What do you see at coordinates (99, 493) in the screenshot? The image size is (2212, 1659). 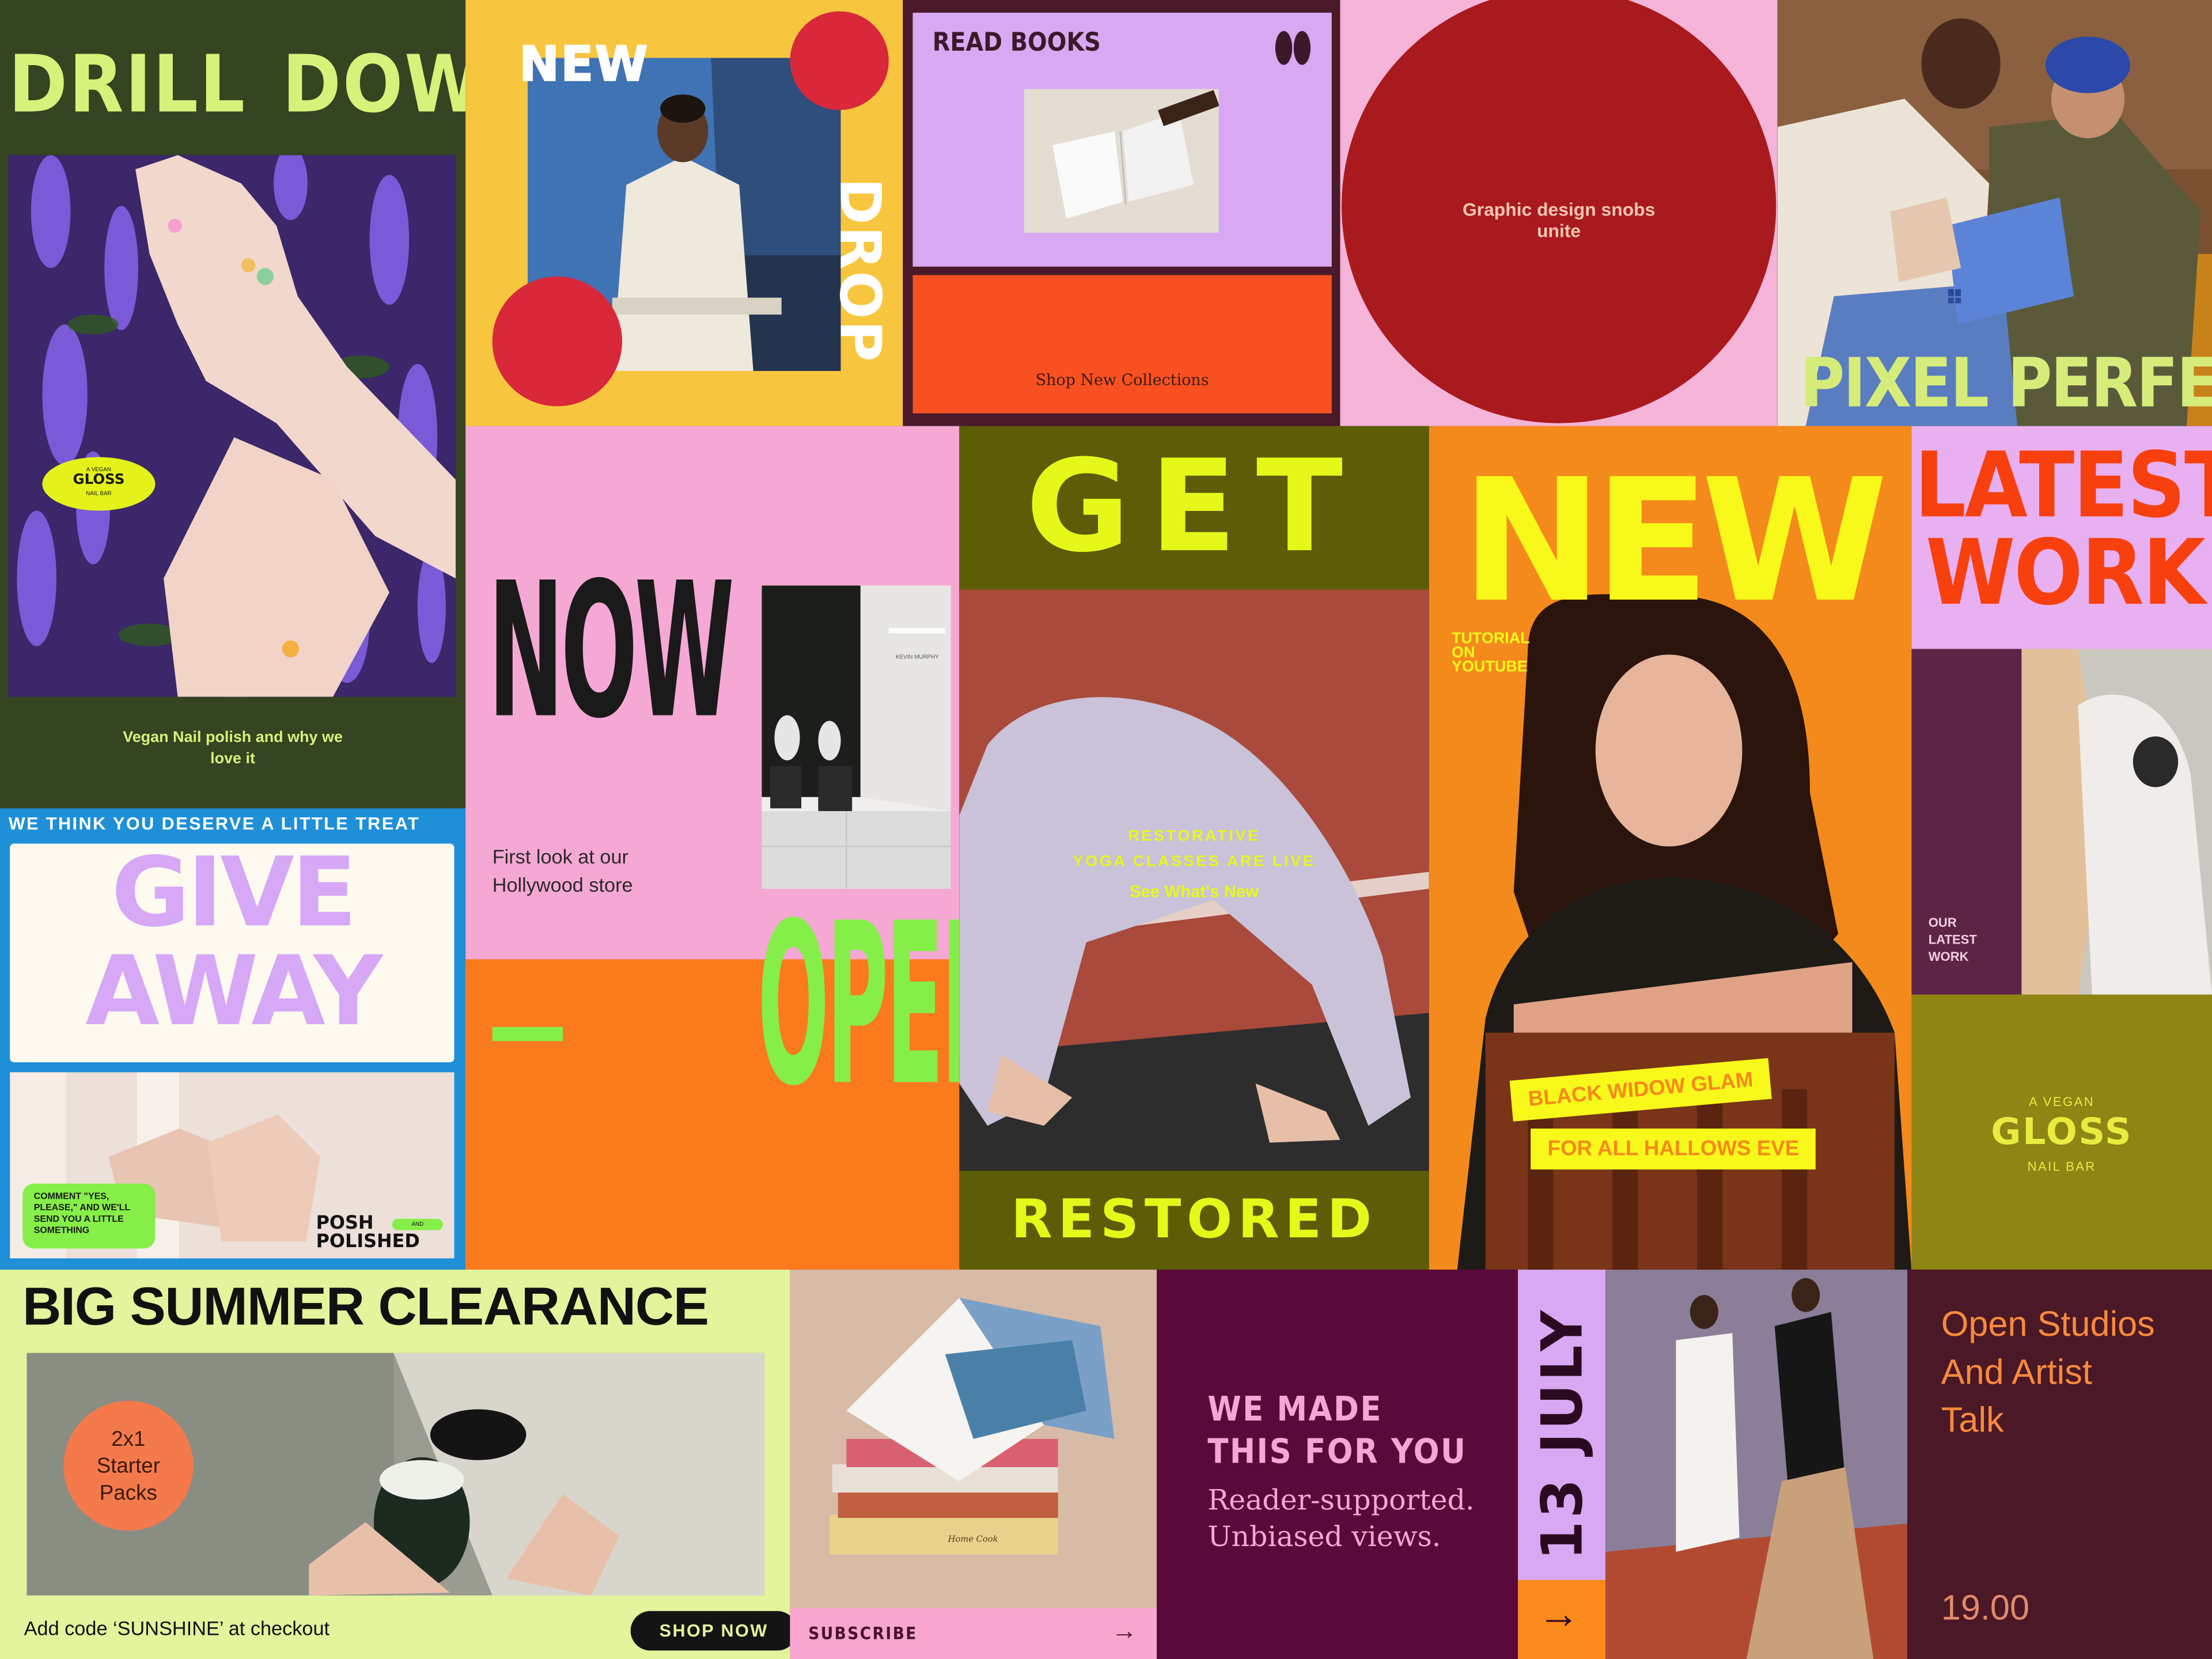 I see `gloss-badge-small-bottom: NAIL BAR` at bounding box center [99, 493].